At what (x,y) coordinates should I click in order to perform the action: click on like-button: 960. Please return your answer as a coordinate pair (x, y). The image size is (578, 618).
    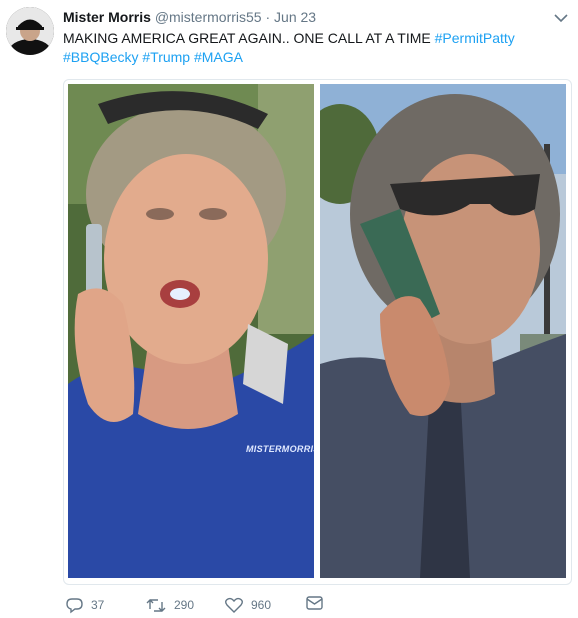
    Looking at the image, I should click on (248, 605).